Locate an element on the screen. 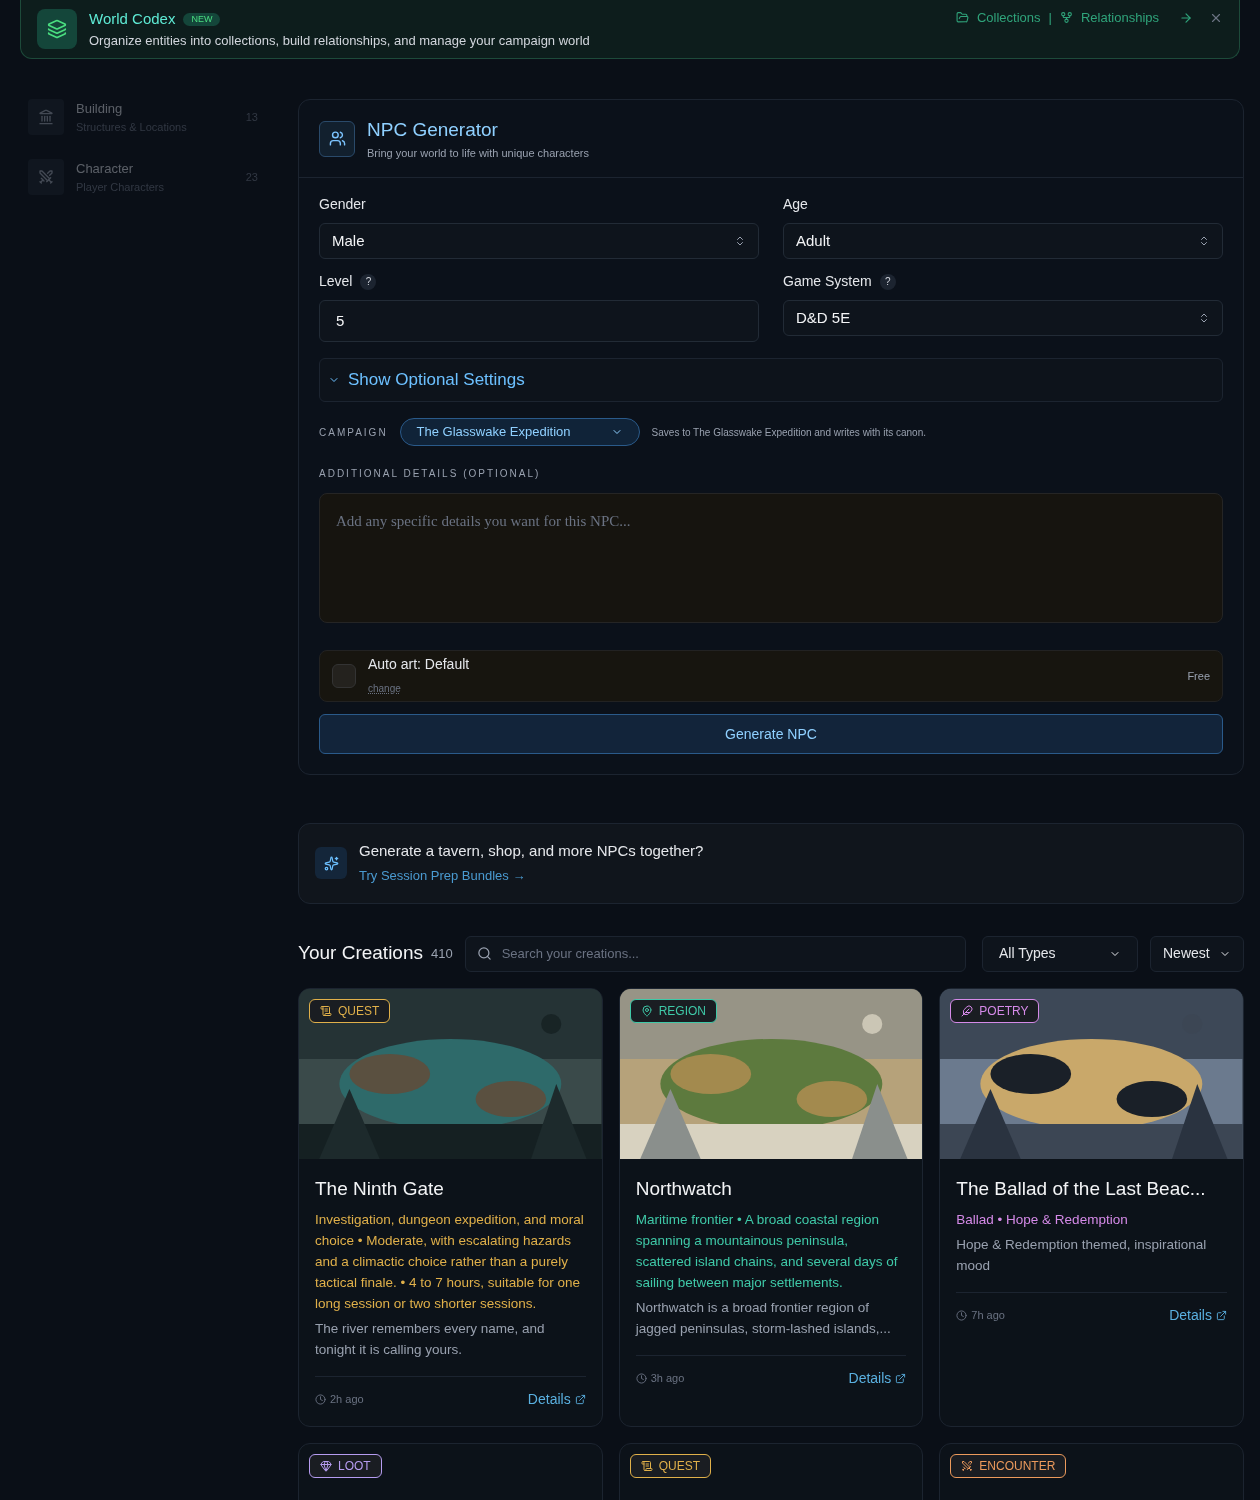 Image resolution: width=1260 pixels, height=1500 pixels. input-field: 5 is located at coordinates (539, 321).